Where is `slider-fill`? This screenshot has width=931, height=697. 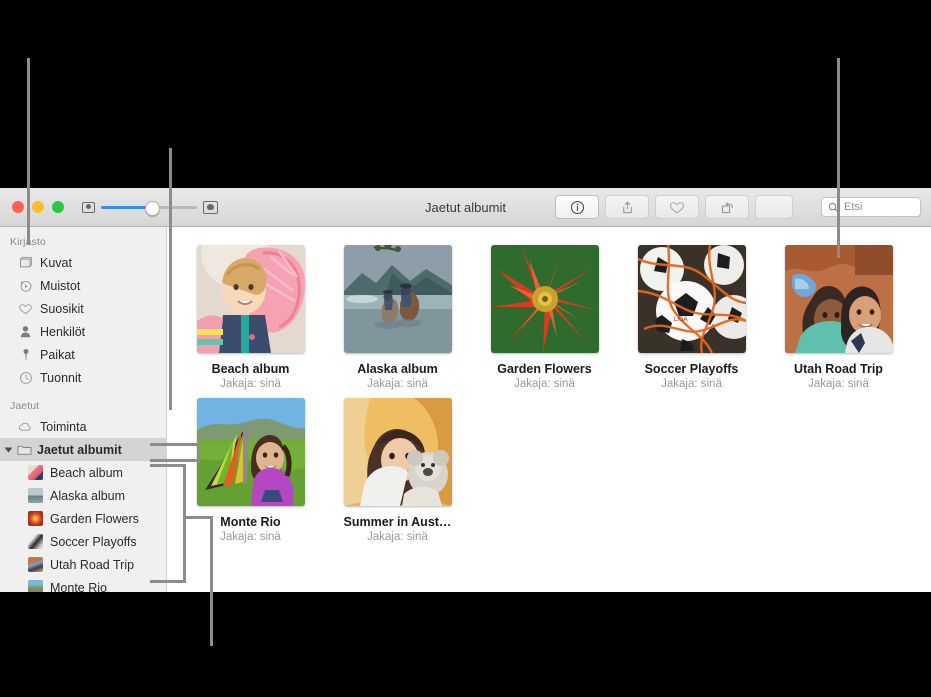
slider-fill is located at coordinates (125, 207).